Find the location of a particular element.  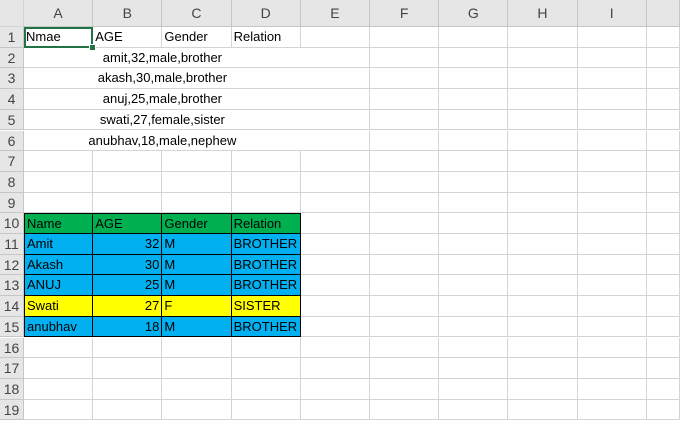

column-header: F is located at coordinates (405, 13).